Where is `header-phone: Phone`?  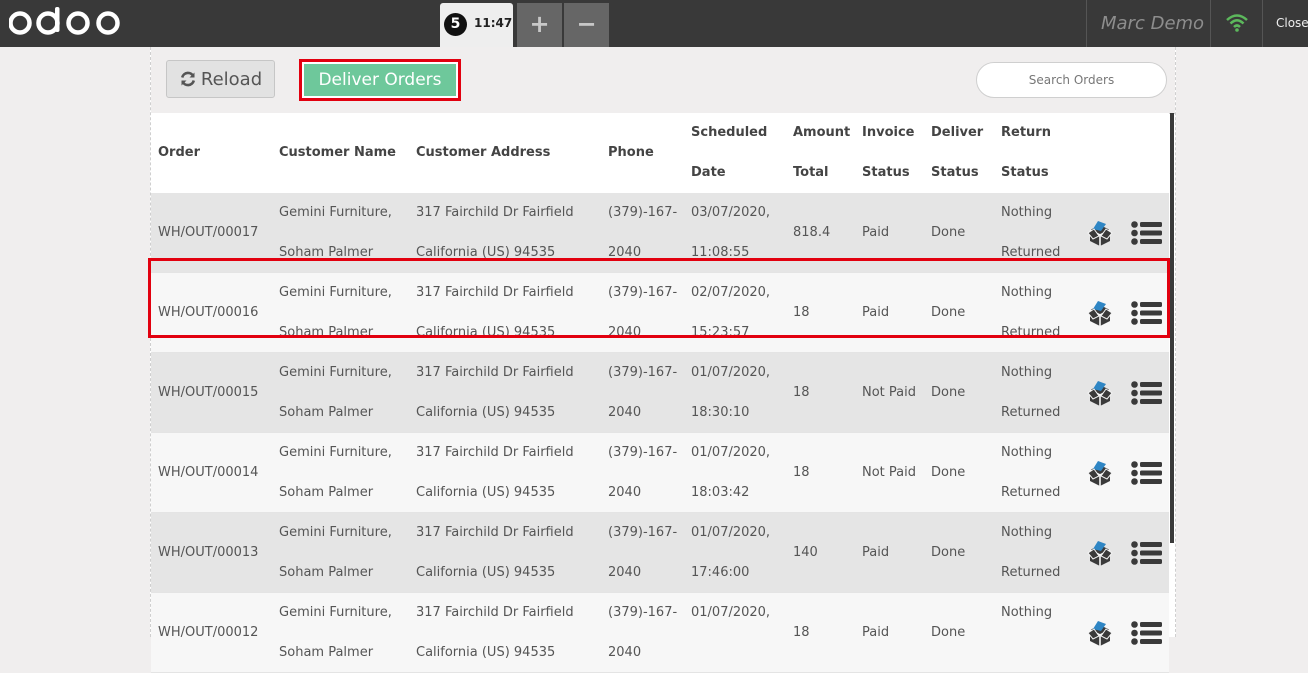
header-phone: Phone is located at coordinates (631, 152).